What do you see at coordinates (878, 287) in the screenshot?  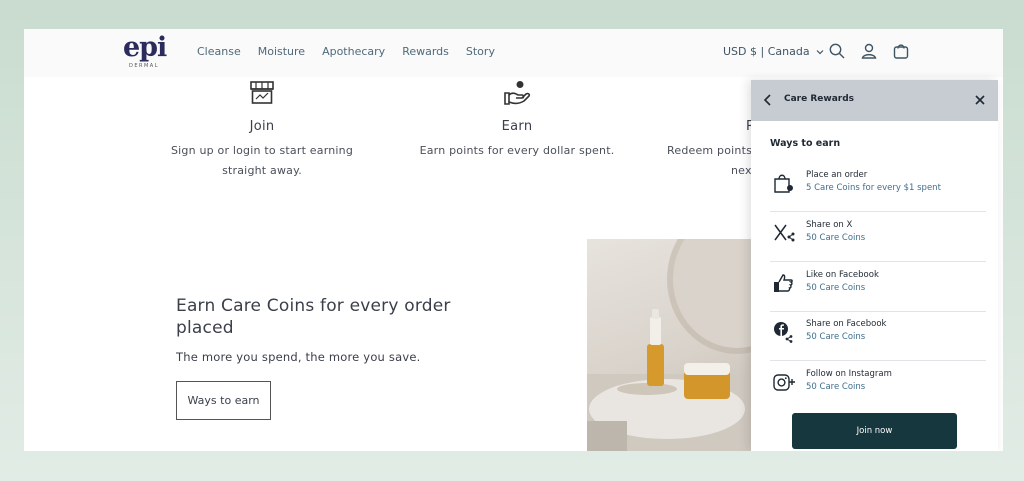 I see `earn-item-like-facebook: Like on Facebook 50 Care Coins` at bounding box center [878, 287].